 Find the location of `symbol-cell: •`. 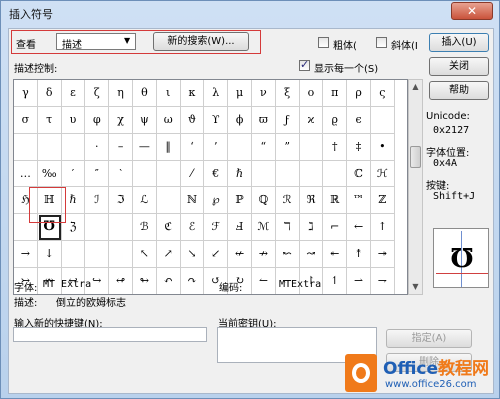

symbol-cell: • is located at coordinates (382, 147).